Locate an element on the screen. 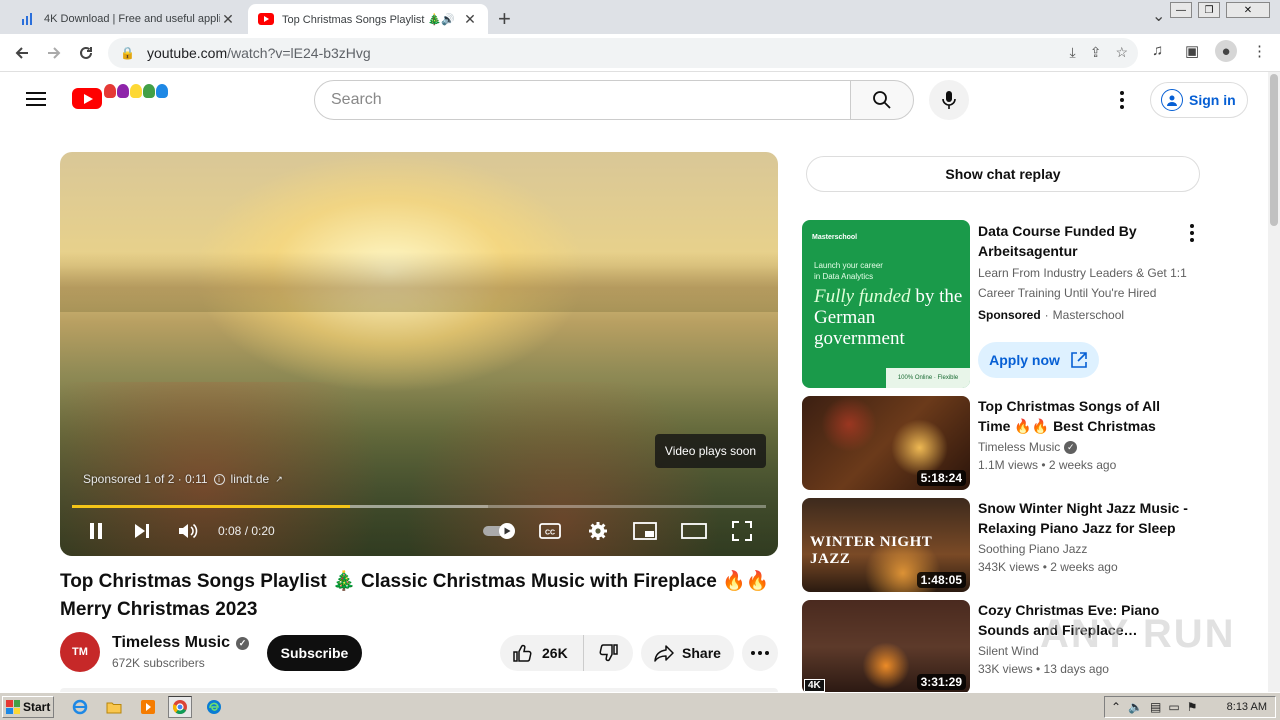 The height and width of the screenshot is (720, 1280). recommendation-channel-row: Silent Wind is located at coordinates (1008, 651).